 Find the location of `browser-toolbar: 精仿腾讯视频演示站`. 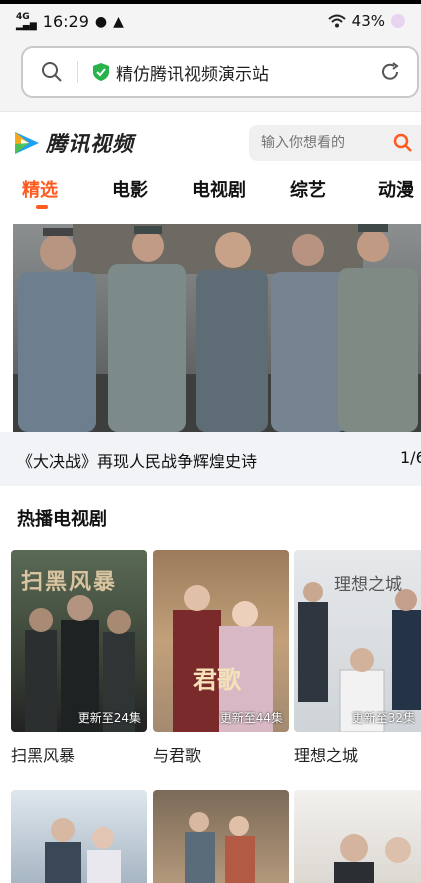

browser-toolbar: 精仿腾讯视频演示站 is located at coordinates (210, 76).